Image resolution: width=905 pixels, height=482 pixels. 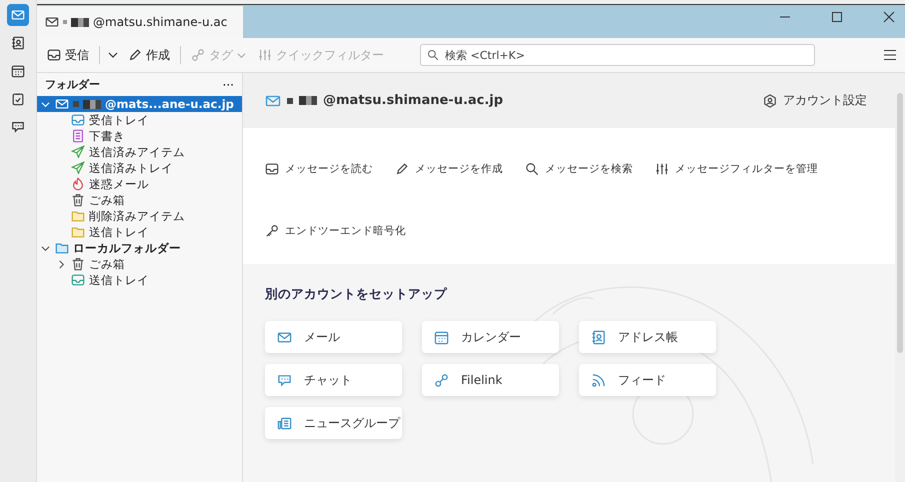 I want to click on setup-account-button: フィード, so click(x=647, y=380).